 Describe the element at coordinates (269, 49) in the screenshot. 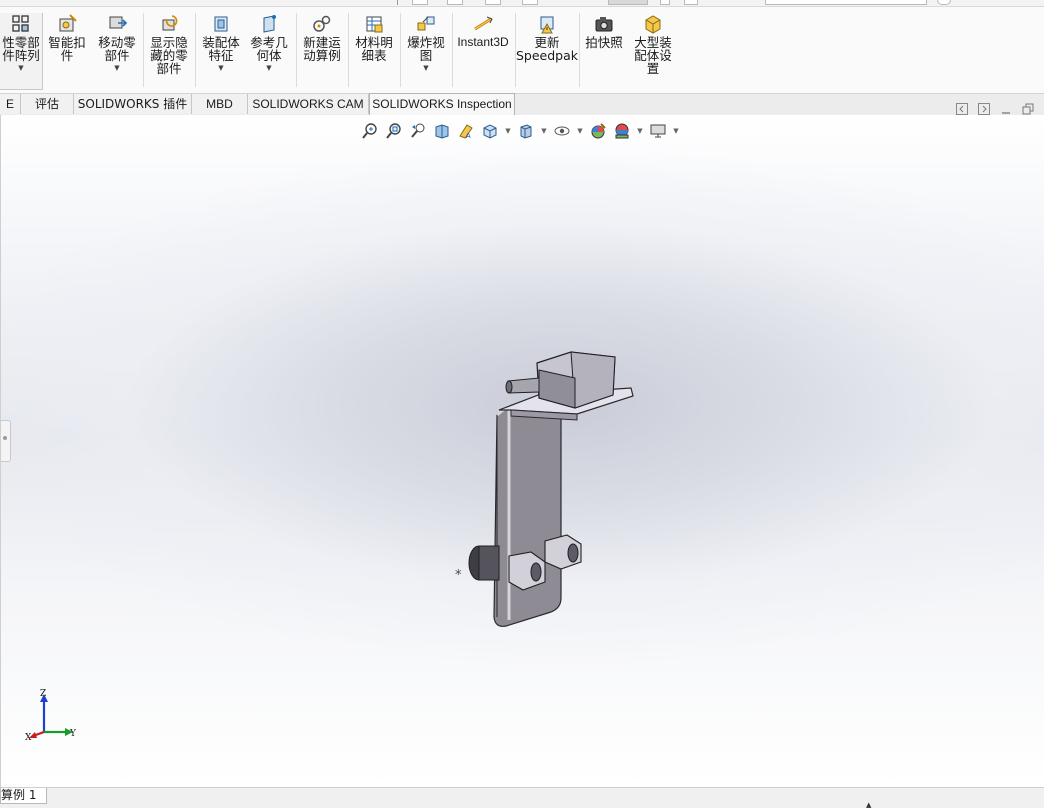

I see `reference-geometry-label: 参考几 何体` at that location.